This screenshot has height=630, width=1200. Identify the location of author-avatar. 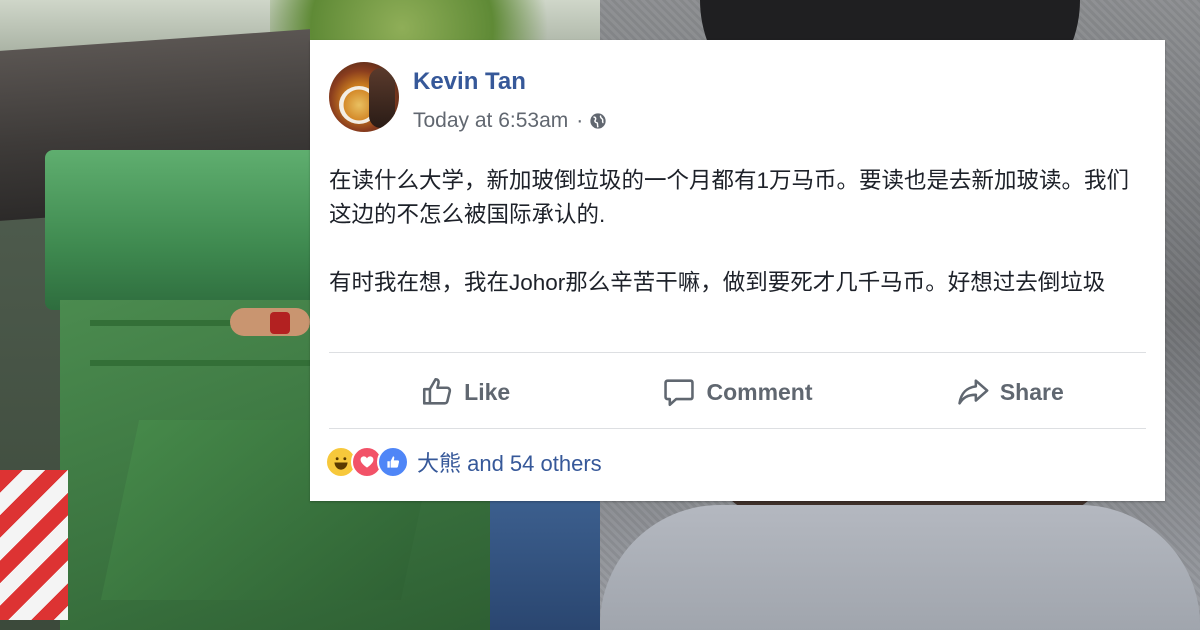
(364, 97).